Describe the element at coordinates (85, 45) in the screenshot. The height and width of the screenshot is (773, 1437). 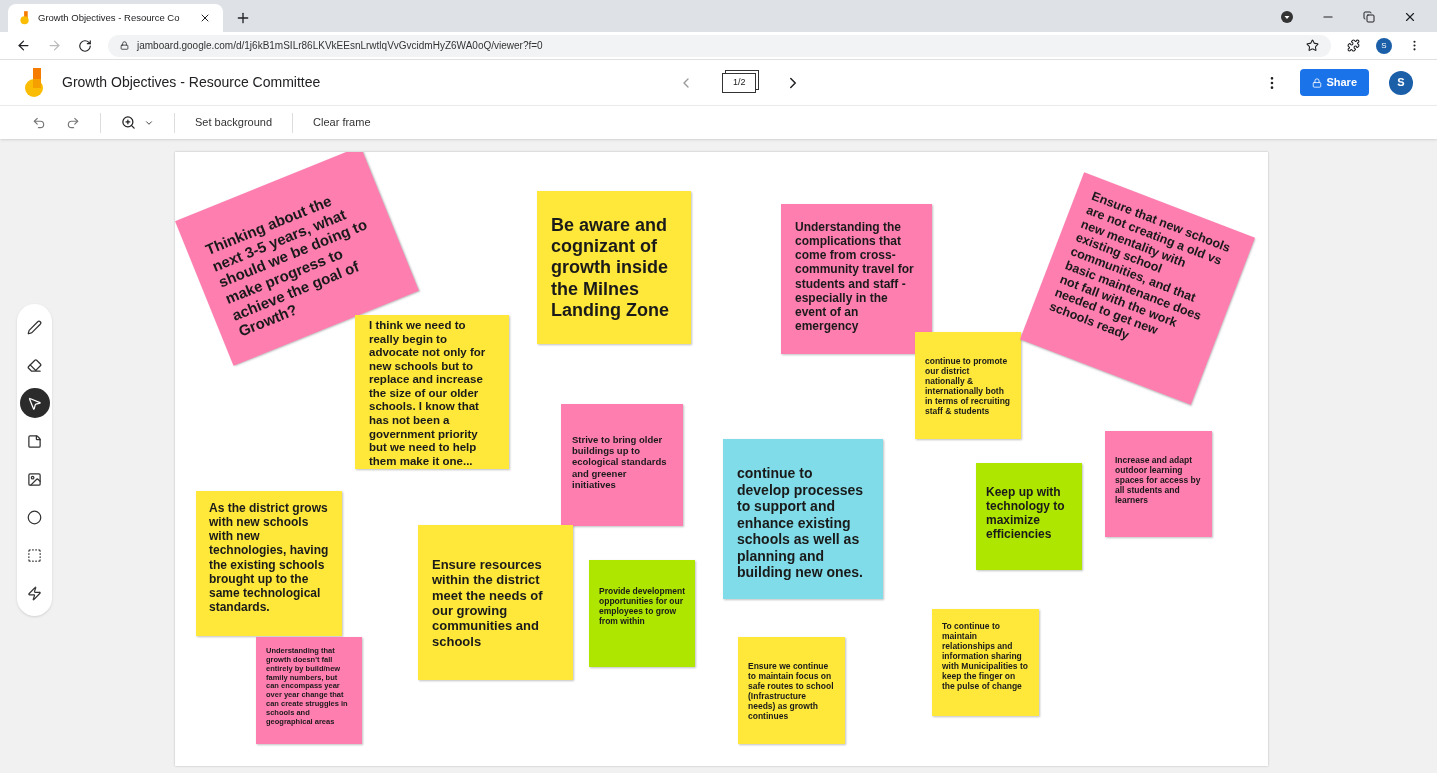
I see `reload-icon` at that location.